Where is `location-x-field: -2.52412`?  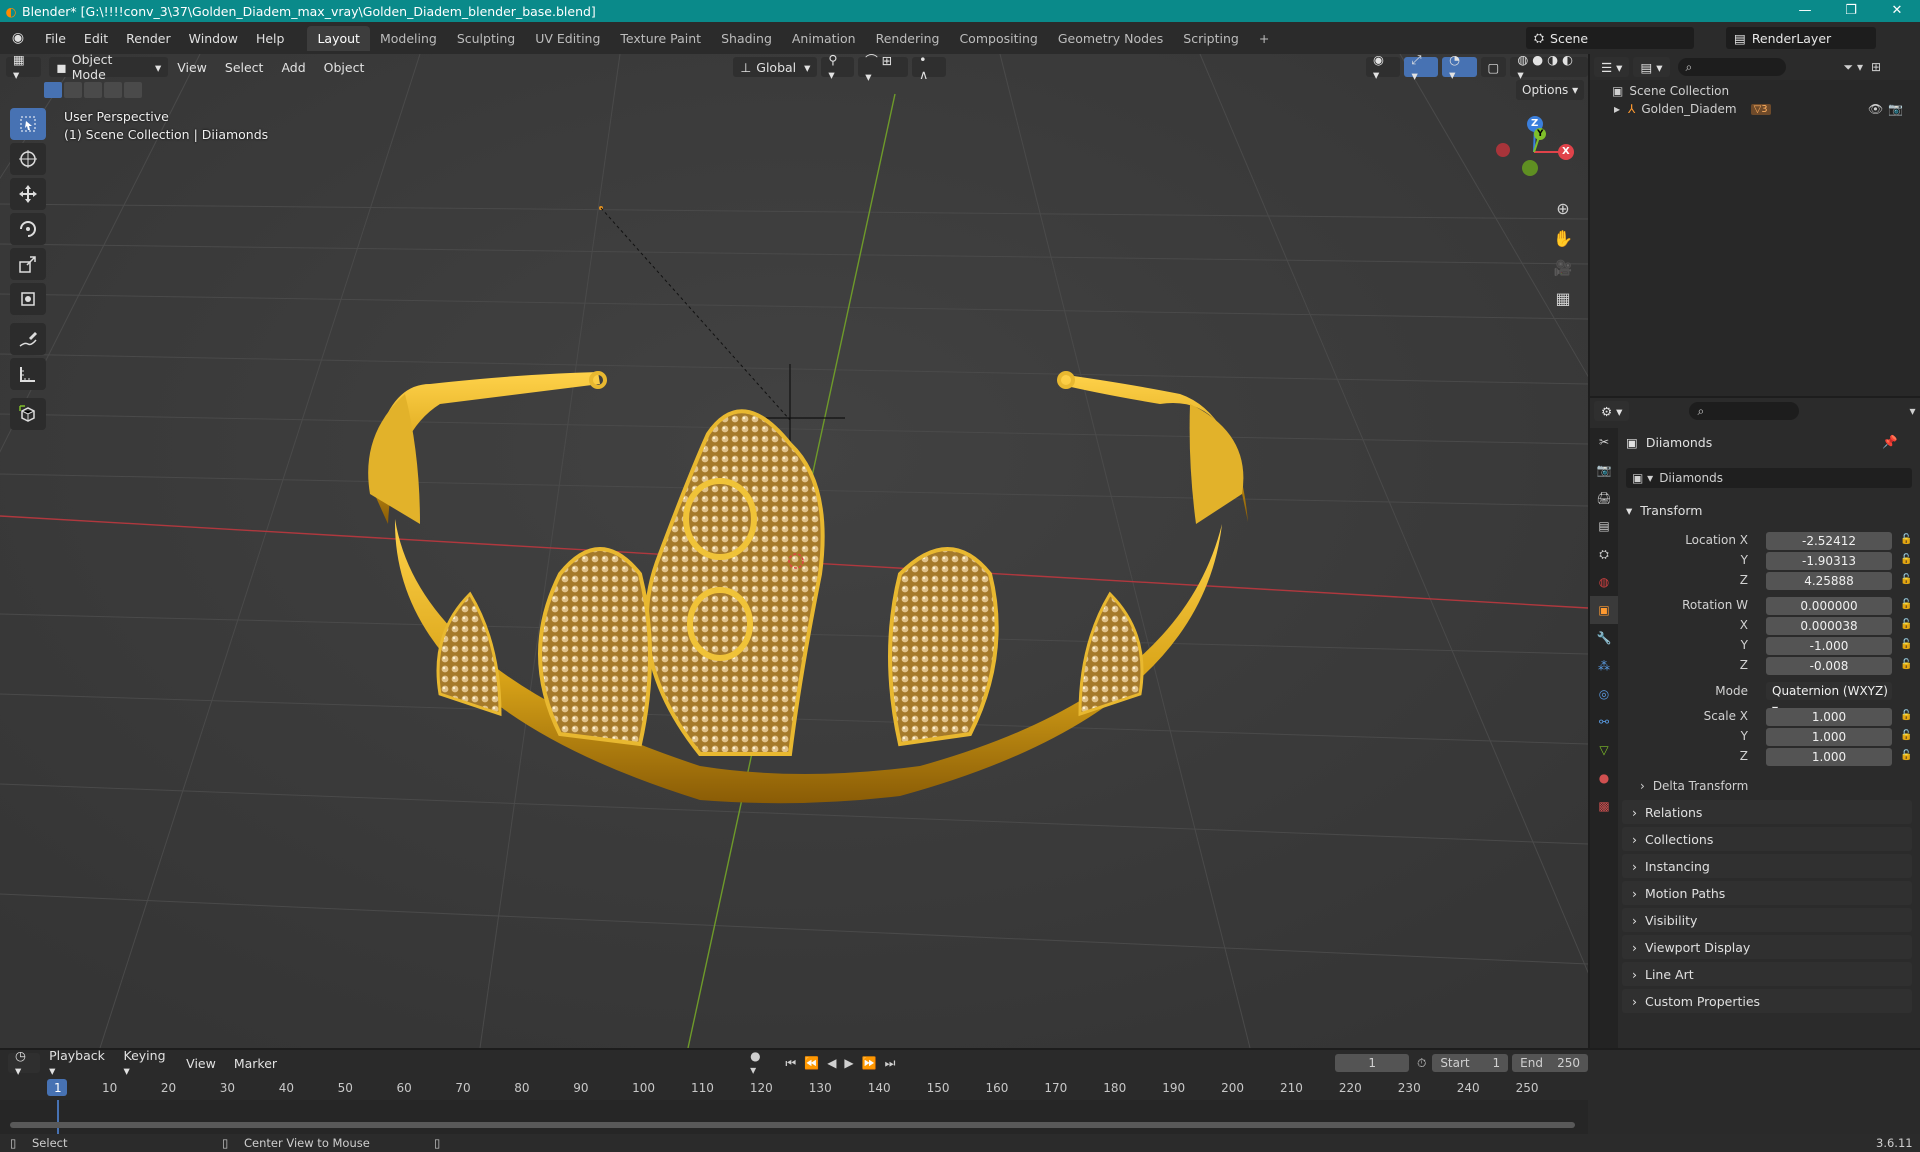
location-x-field: -2.52412 is located at coordinates (1829, 541).